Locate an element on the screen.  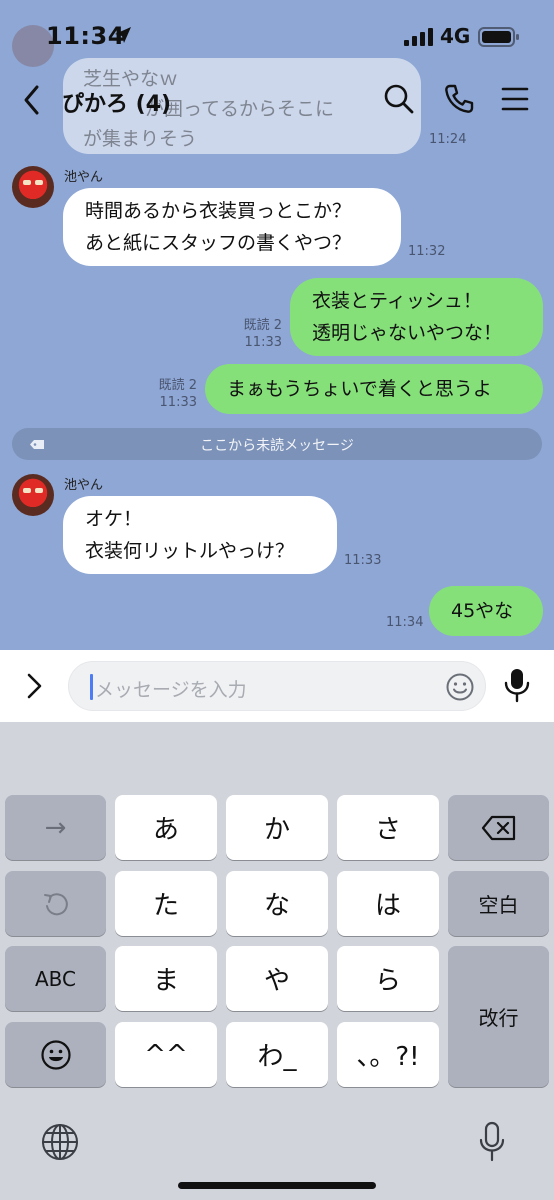
message-input-placeholder: メッセージを入力 is located at coordinates (171, 690).